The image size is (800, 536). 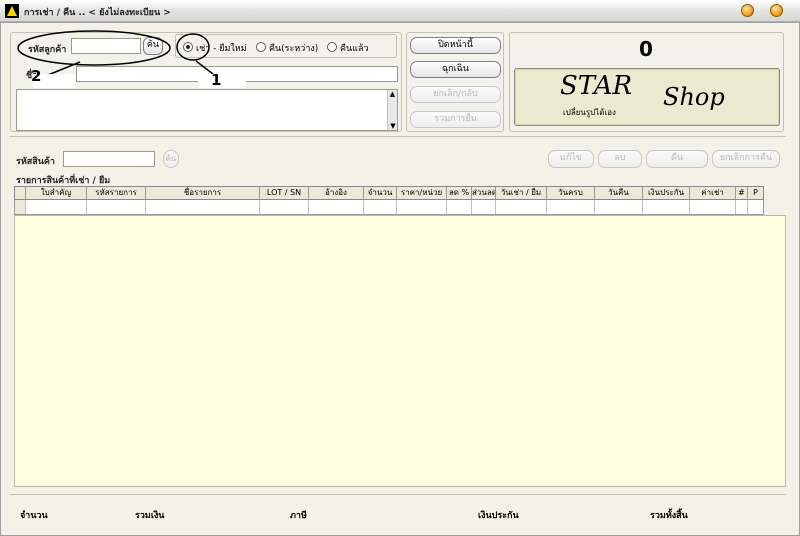 What do you see at coordinates (521, 193) in the screenshot?
I see `column-header: วันเช่า / ยืม` at bounding box center [521, 193].